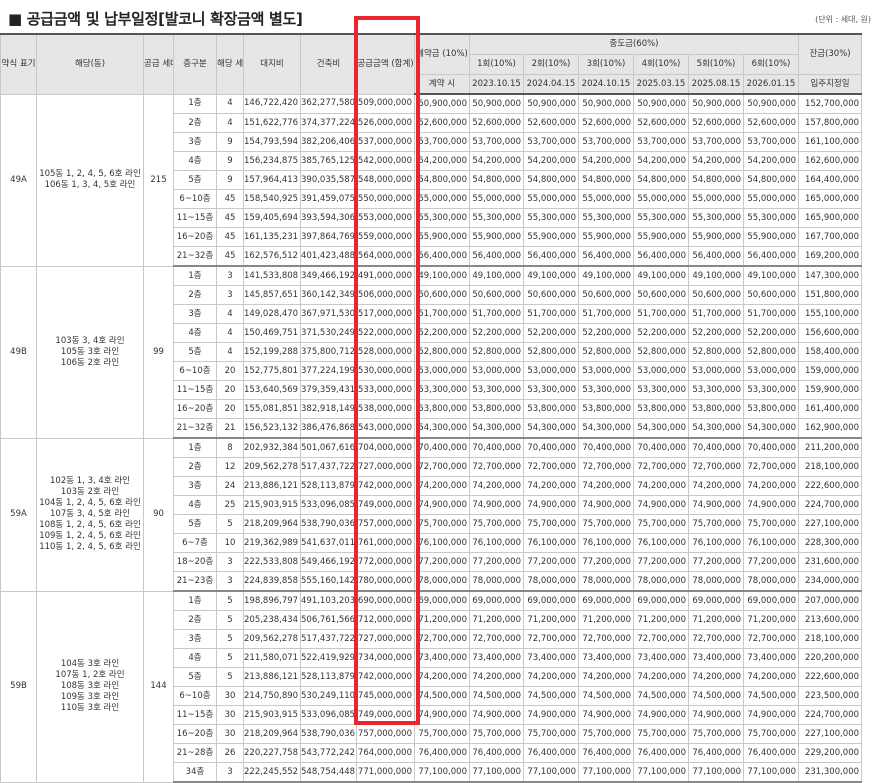 The width and height of the screenshot is (879, 783). What do you see at coordinates (551, 218) in the screenshot?
I see `interim-2-cell: 55,300,000` at bounding box center [551, 218].